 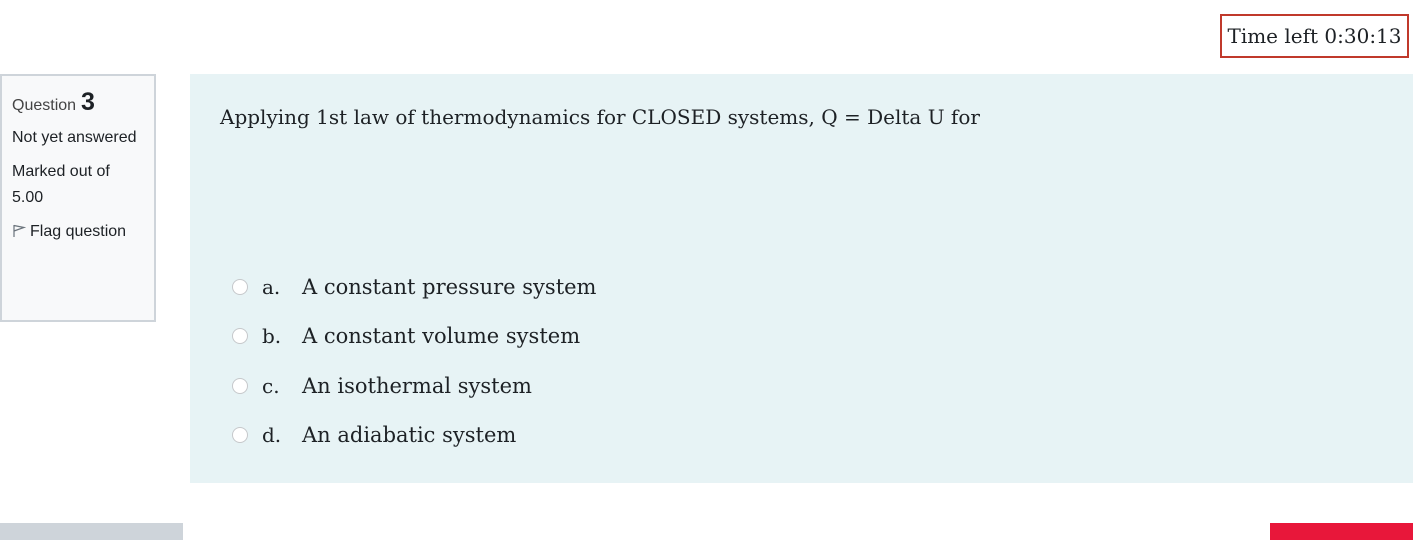 I want to click on previous-page-button, so click(x=91, y=531).